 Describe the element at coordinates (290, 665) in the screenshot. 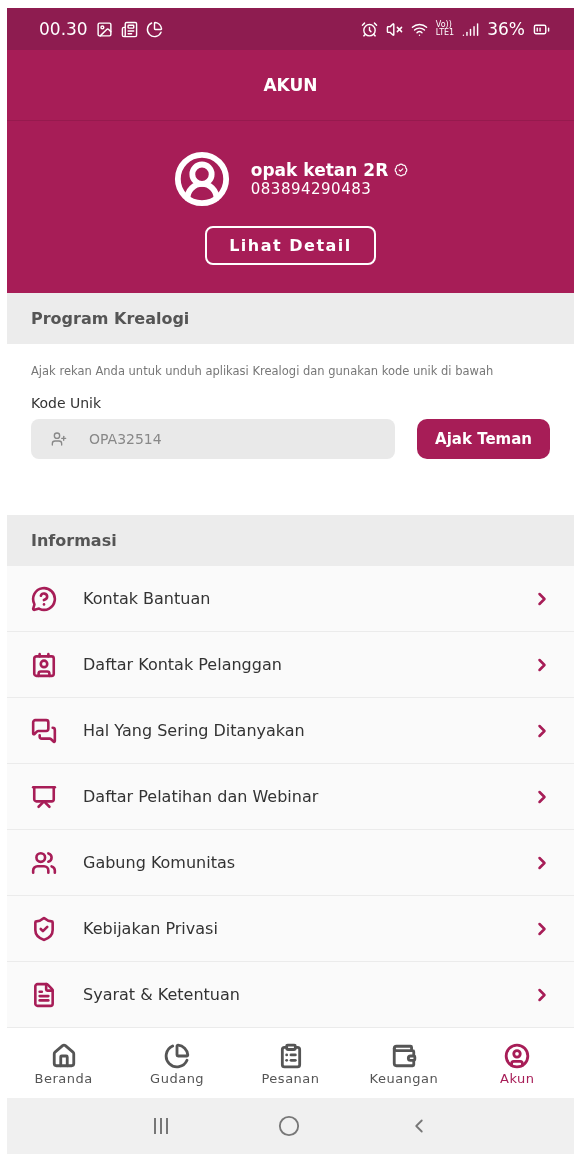

I see `menu-item: Daftar Kontak Pelanggan` at that location.